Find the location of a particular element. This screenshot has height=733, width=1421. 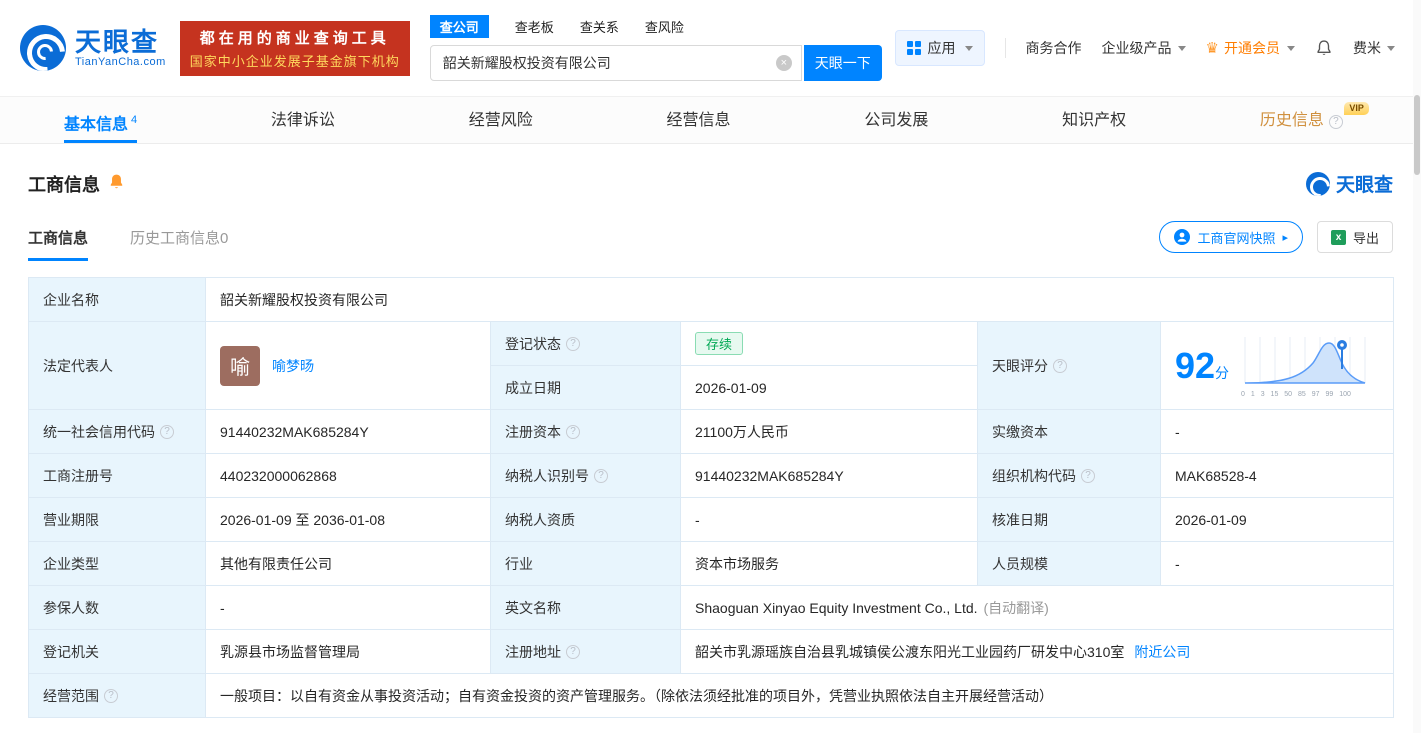

establish-date-label: 成立日期 is located at coordinates (585, 387).